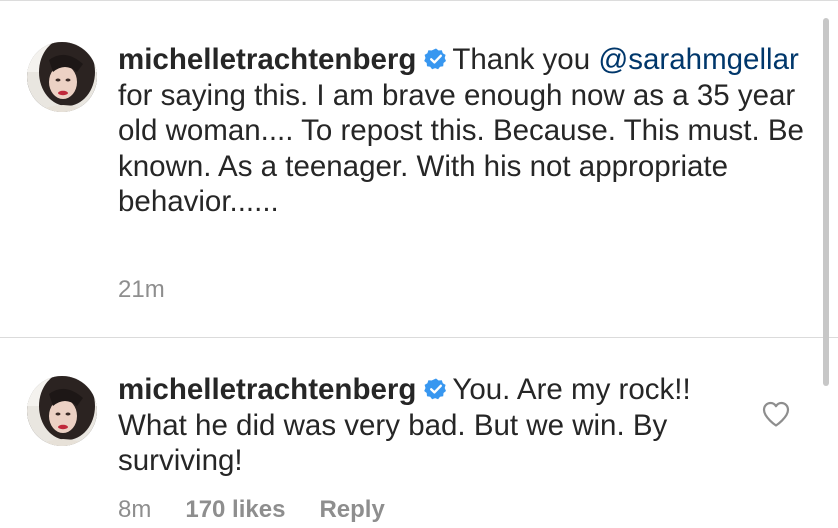 The height and width of the screenshot is (528, 838). I want to click on mention-link: @sarahmgellar, so click(698, 59).